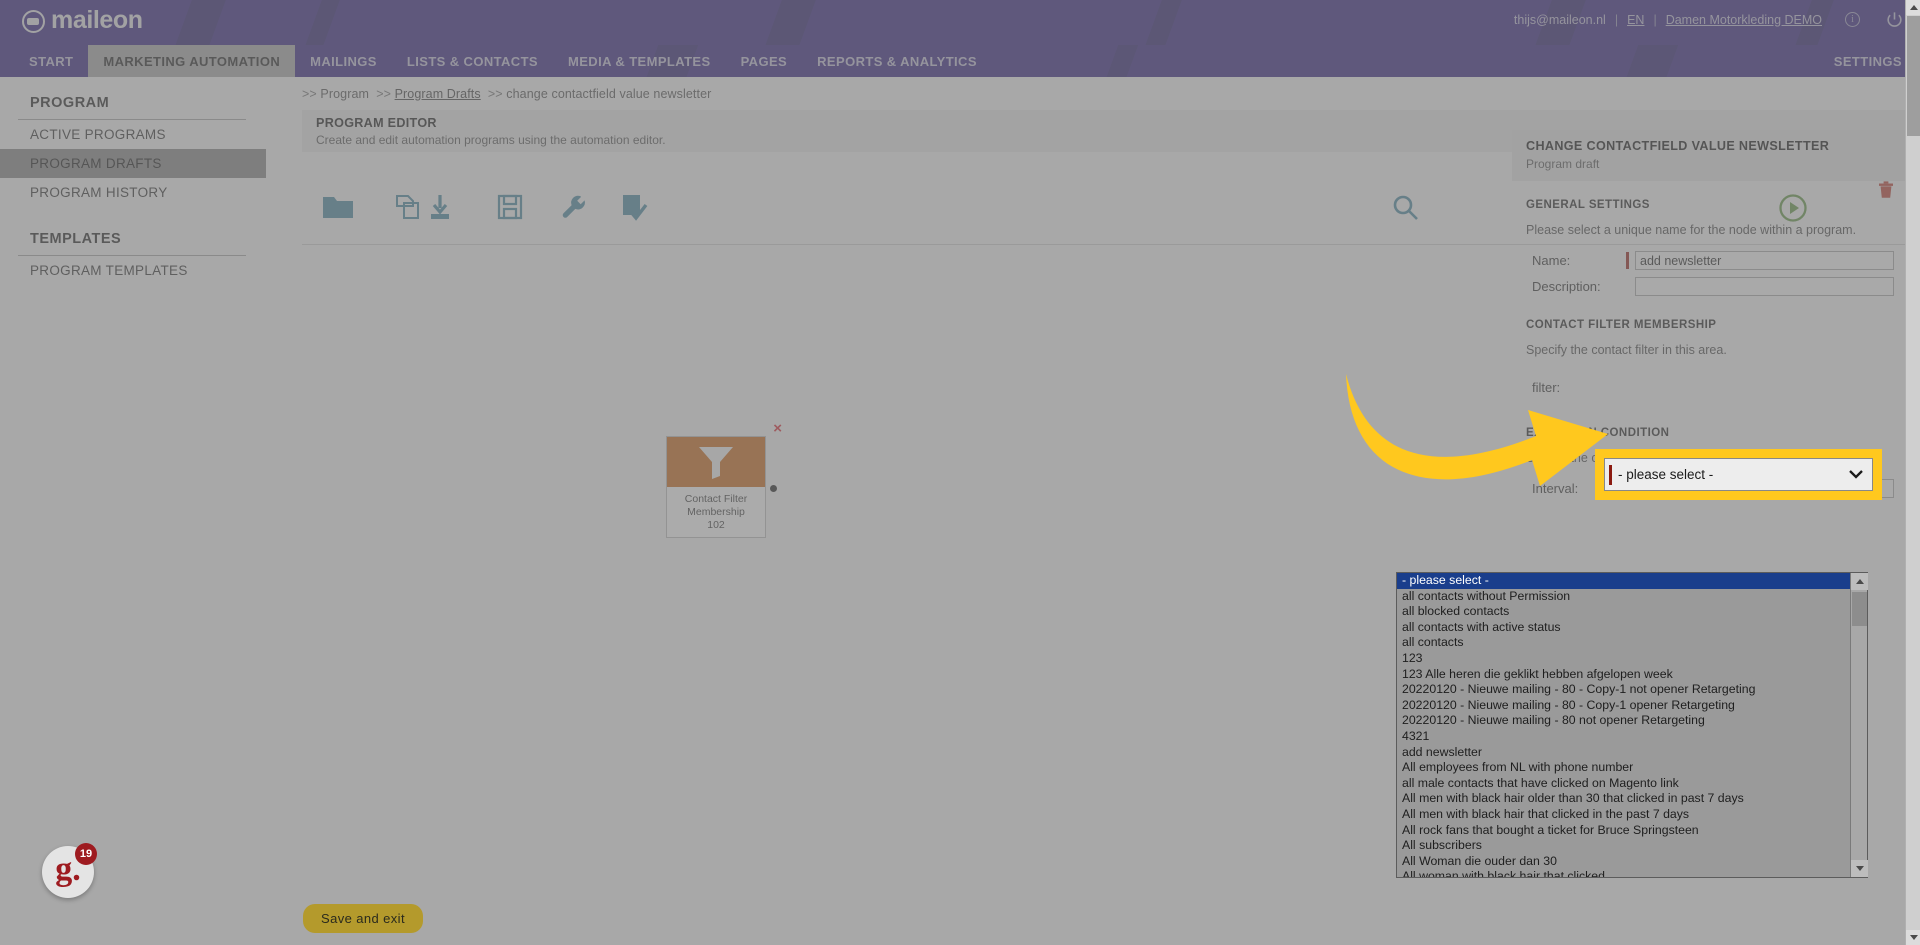 This screenshot has width=1920, height=945. What do you see at coordinates (344, 94) in the screenshot?
I see `breadcrumb-item-program: Program` at bounding box center [344, 94].